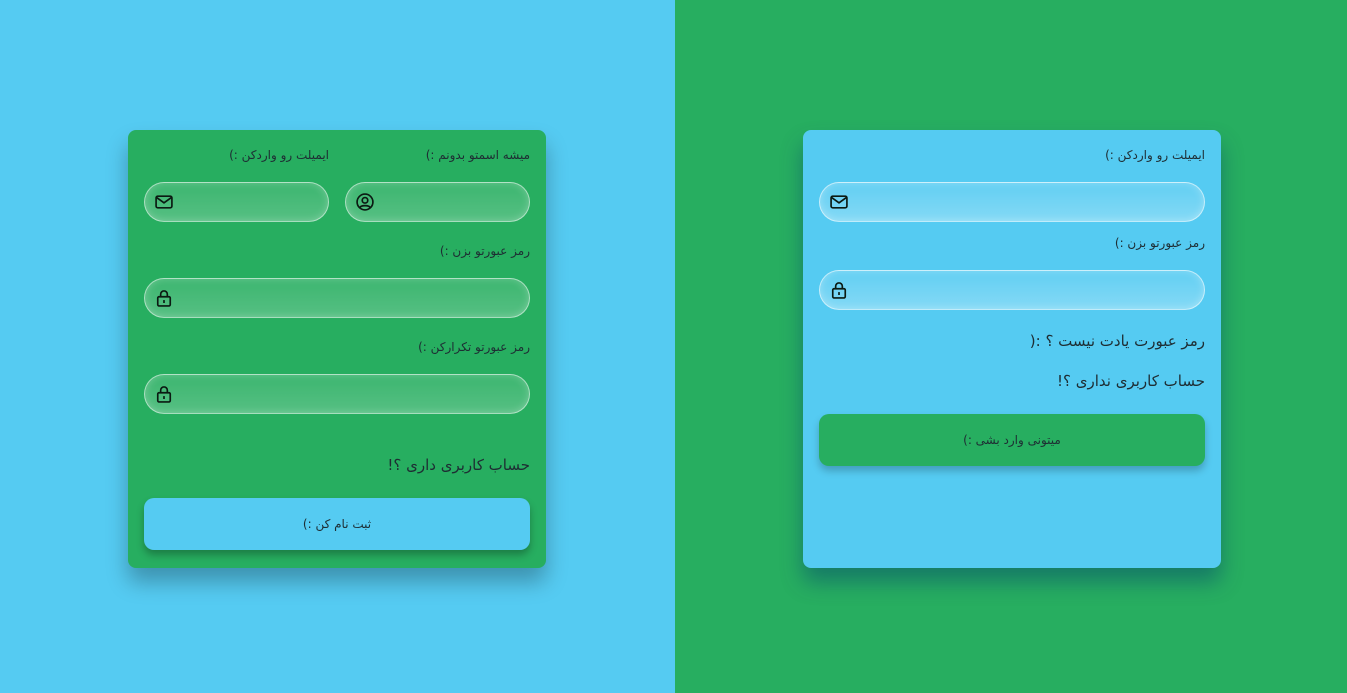  What do you see at coordinates (1025, 291) in the screenshot?
I see `login-password-input` at bounding box center [1025, 291].